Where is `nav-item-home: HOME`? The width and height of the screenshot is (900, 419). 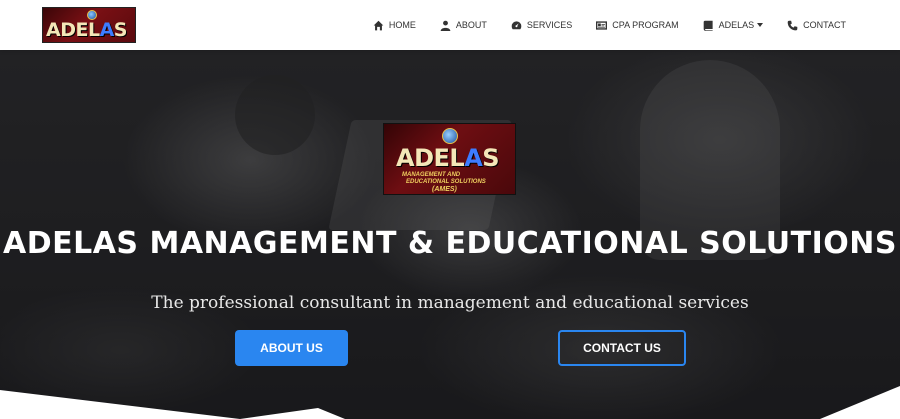
nav-item-home: HOME is located at coordinates (394, 25).